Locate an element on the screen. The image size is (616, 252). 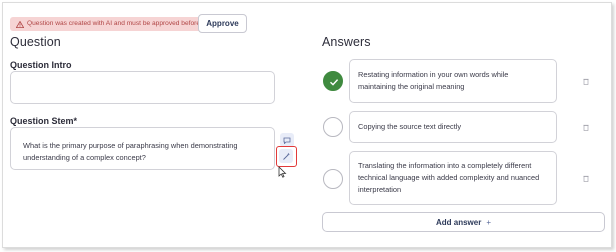
answer-2-text: Copying the source text directly is located at coordinates (410, 126).